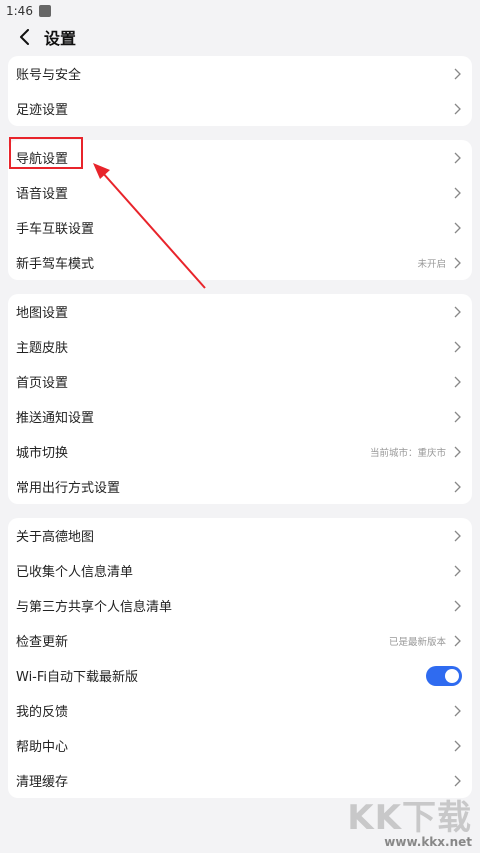 This screenshot has height=853, width=480. Describe the element at coordinates (240, 675) in the screenshot. I see `settings-item-wifi-download: Wi-Fi自动下载最新版` at that location.